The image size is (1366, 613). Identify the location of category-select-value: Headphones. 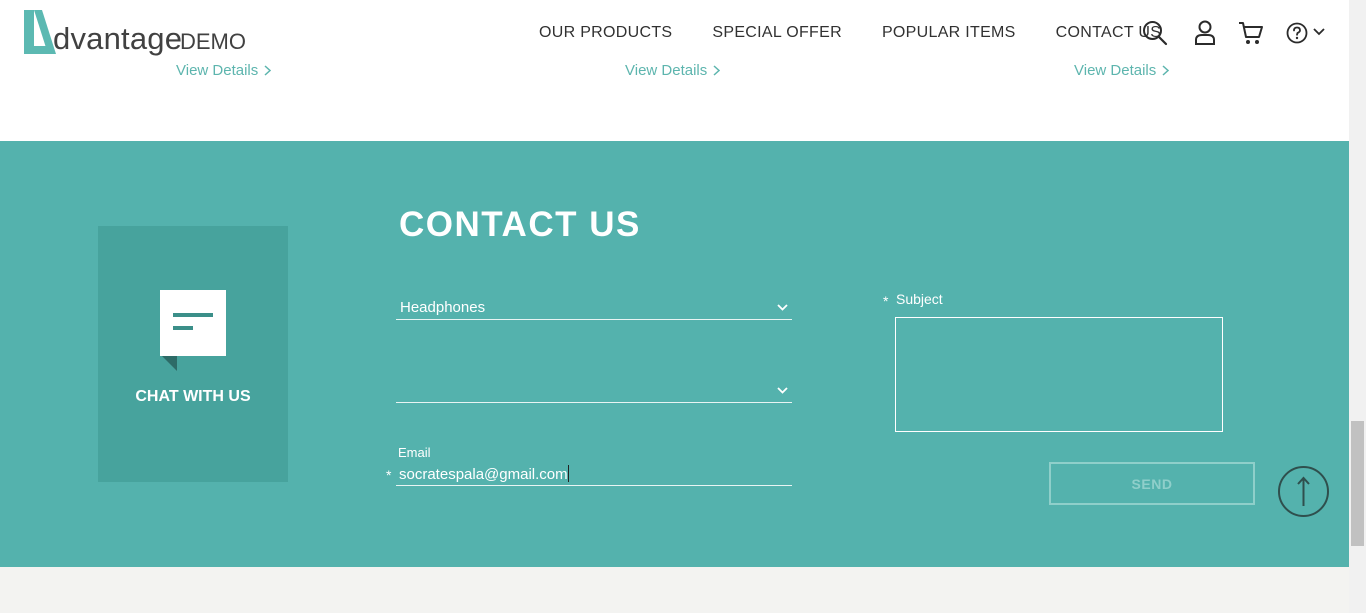
(443, 307).